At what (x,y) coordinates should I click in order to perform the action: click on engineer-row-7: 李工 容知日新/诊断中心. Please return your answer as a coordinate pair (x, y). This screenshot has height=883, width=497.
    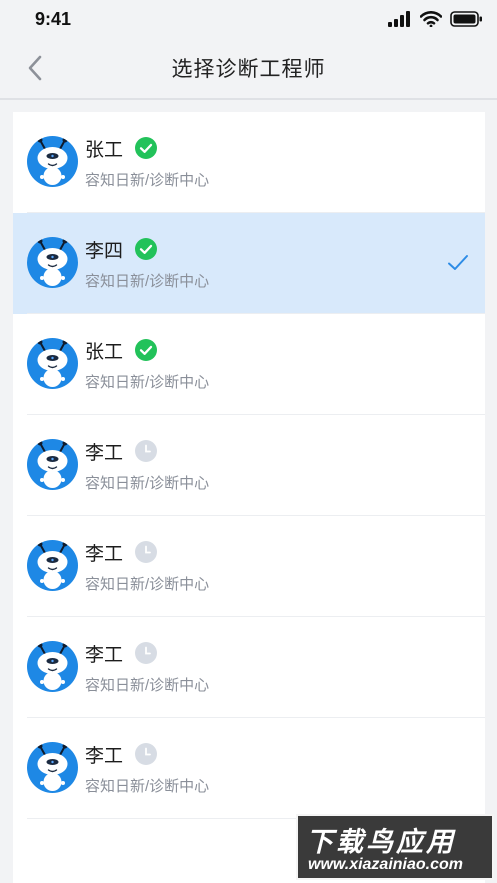
    Looking at the image, I should click on (249, 768).